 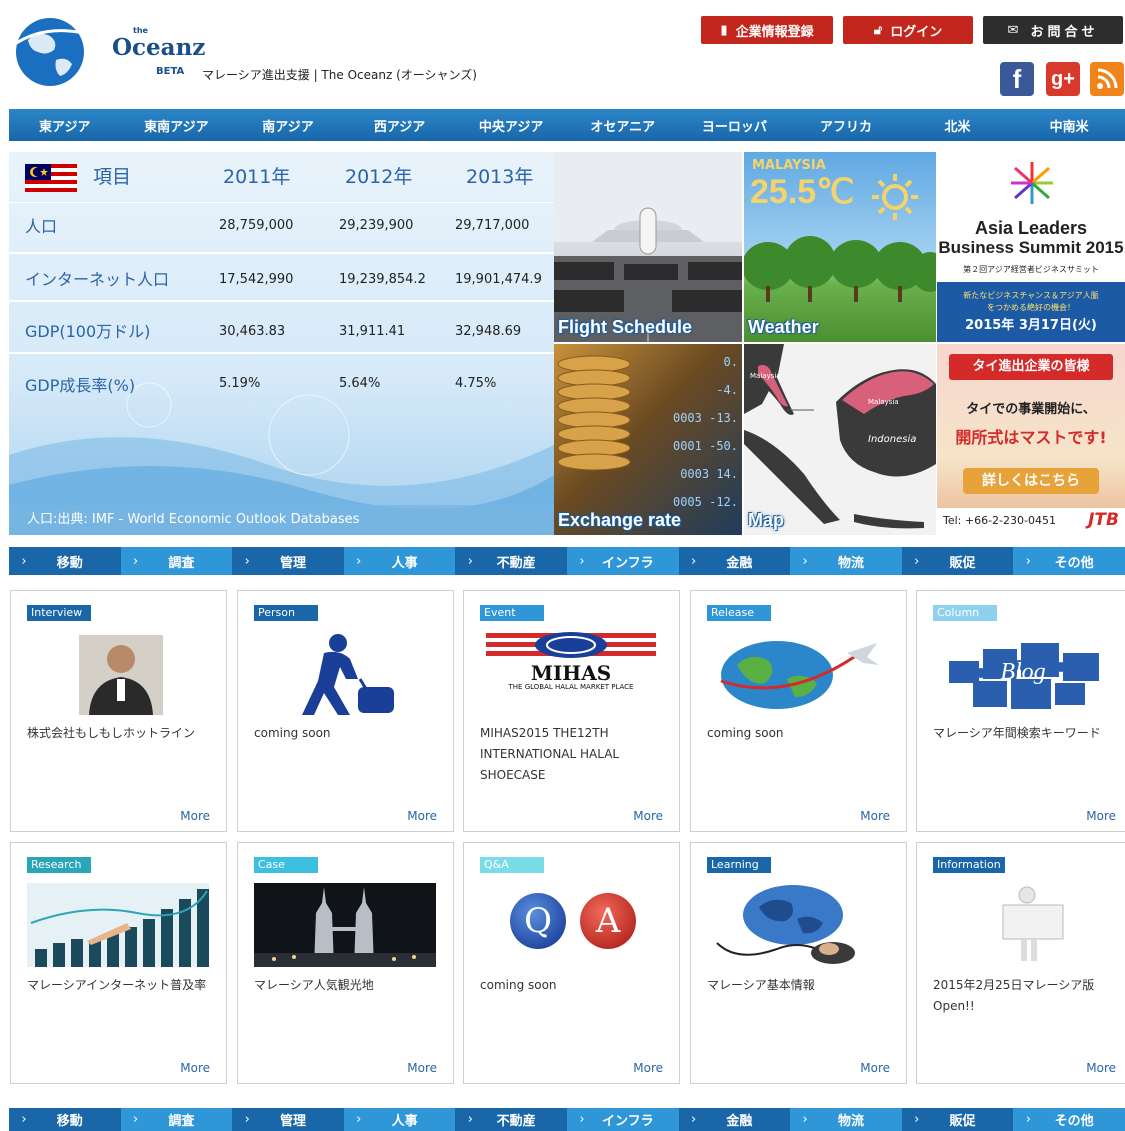 I want to click on summit-title-2: Business Summit 2015, so click(x=1031, y=247).